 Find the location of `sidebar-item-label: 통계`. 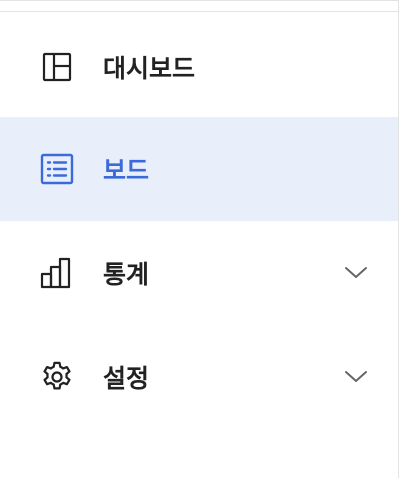

sidebar-item-label: 통계 is located at coordinates (126, 274).